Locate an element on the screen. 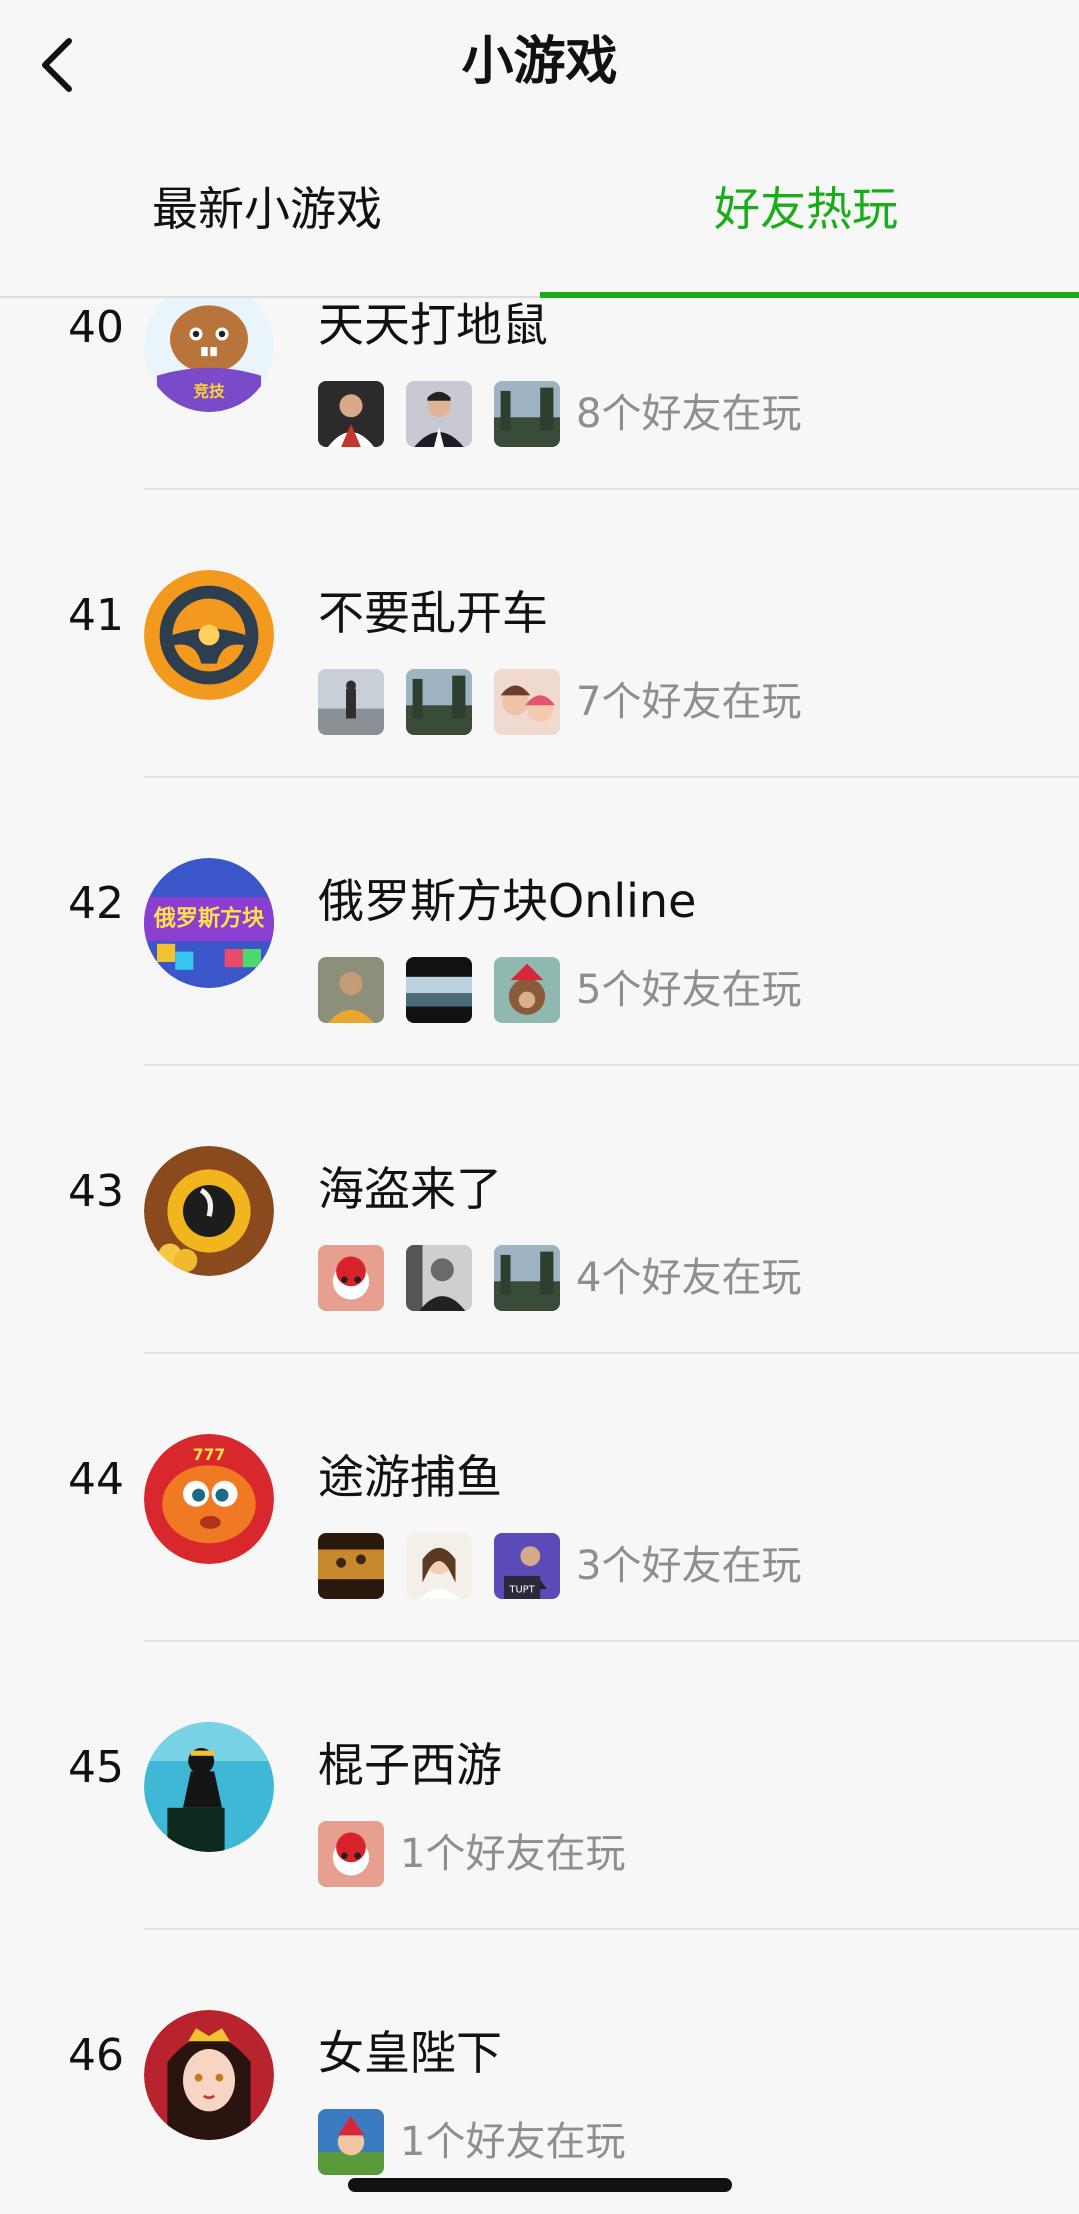  rank-number: 44 is located at coordinates (96, 1479).